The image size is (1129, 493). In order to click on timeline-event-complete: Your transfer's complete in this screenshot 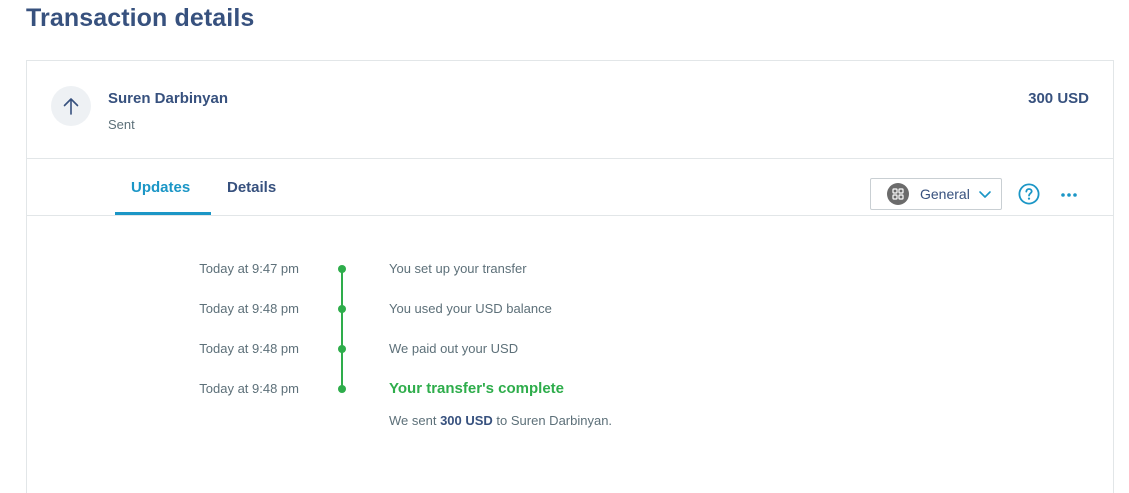, I will do `click(477, 388)`.